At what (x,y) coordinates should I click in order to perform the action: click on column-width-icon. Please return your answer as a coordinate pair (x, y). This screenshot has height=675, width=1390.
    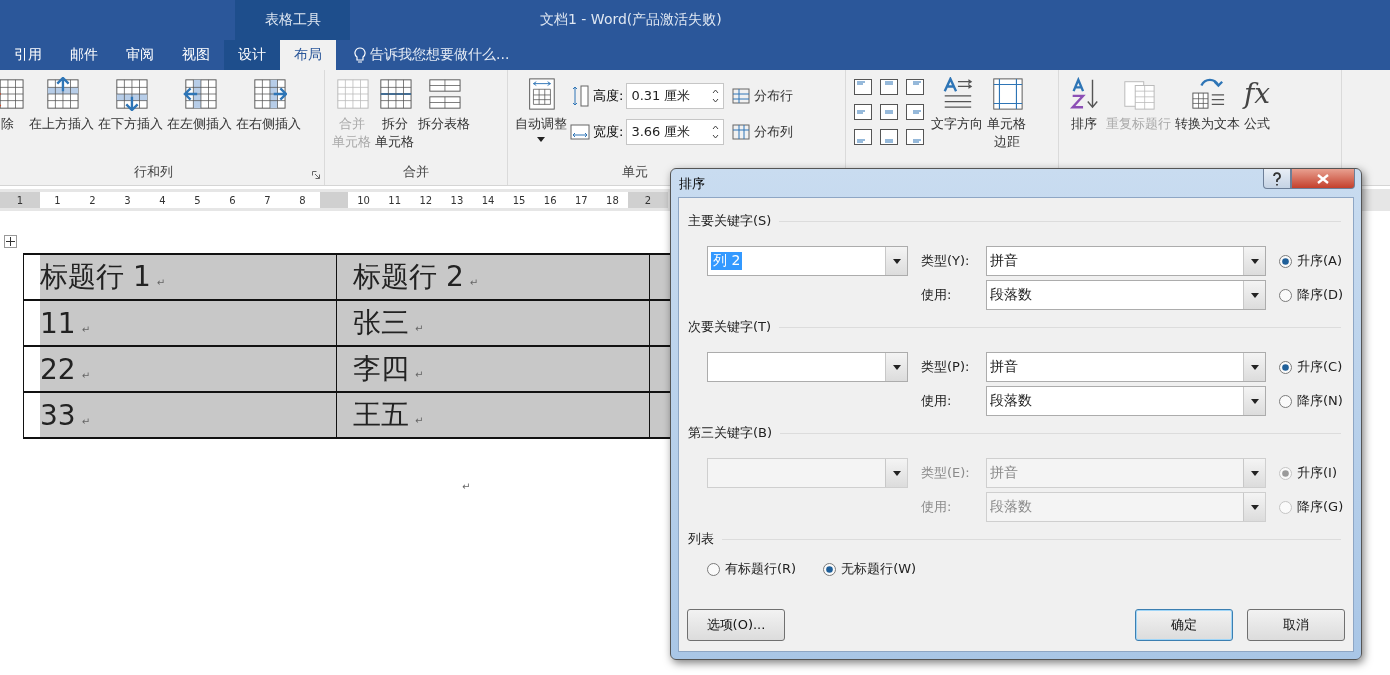
    Looking at the image, I should click on (580, 132).